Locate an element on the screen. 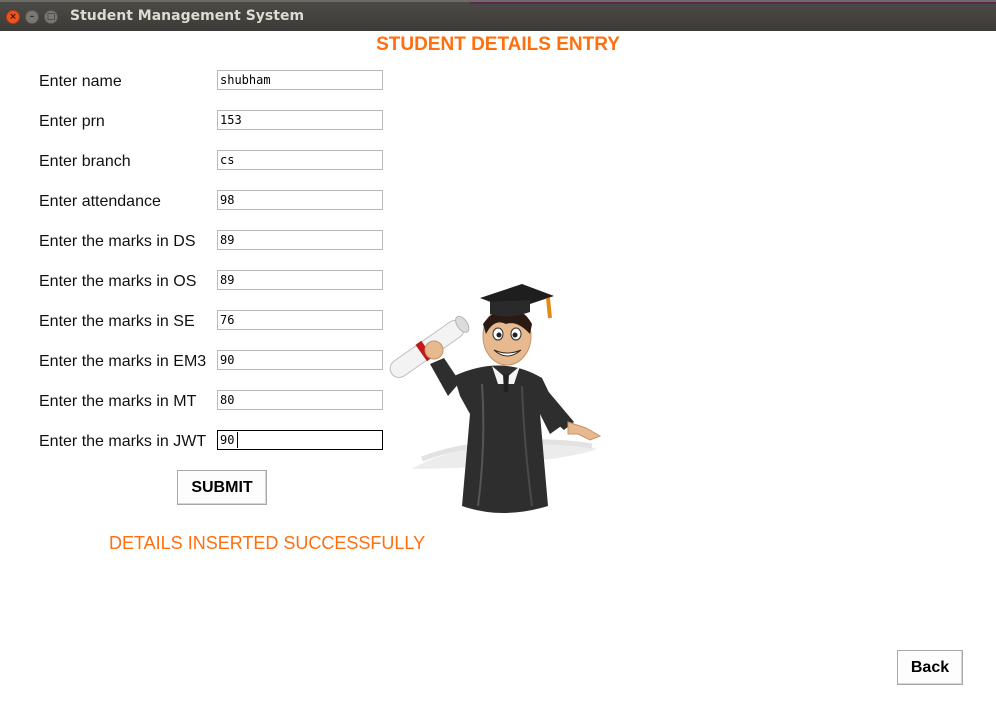 Image resolution: width=996 pixels, height=709 pixels. back-button: Back is located at coordinates (930, 667).